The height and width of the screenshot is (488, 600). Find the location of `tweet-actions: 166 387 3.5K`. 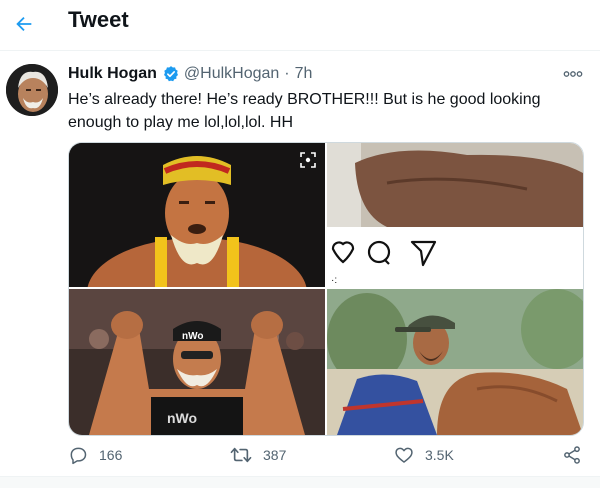

tweet-actions: 166 387 3.5K is located at coordinates (326, 455).